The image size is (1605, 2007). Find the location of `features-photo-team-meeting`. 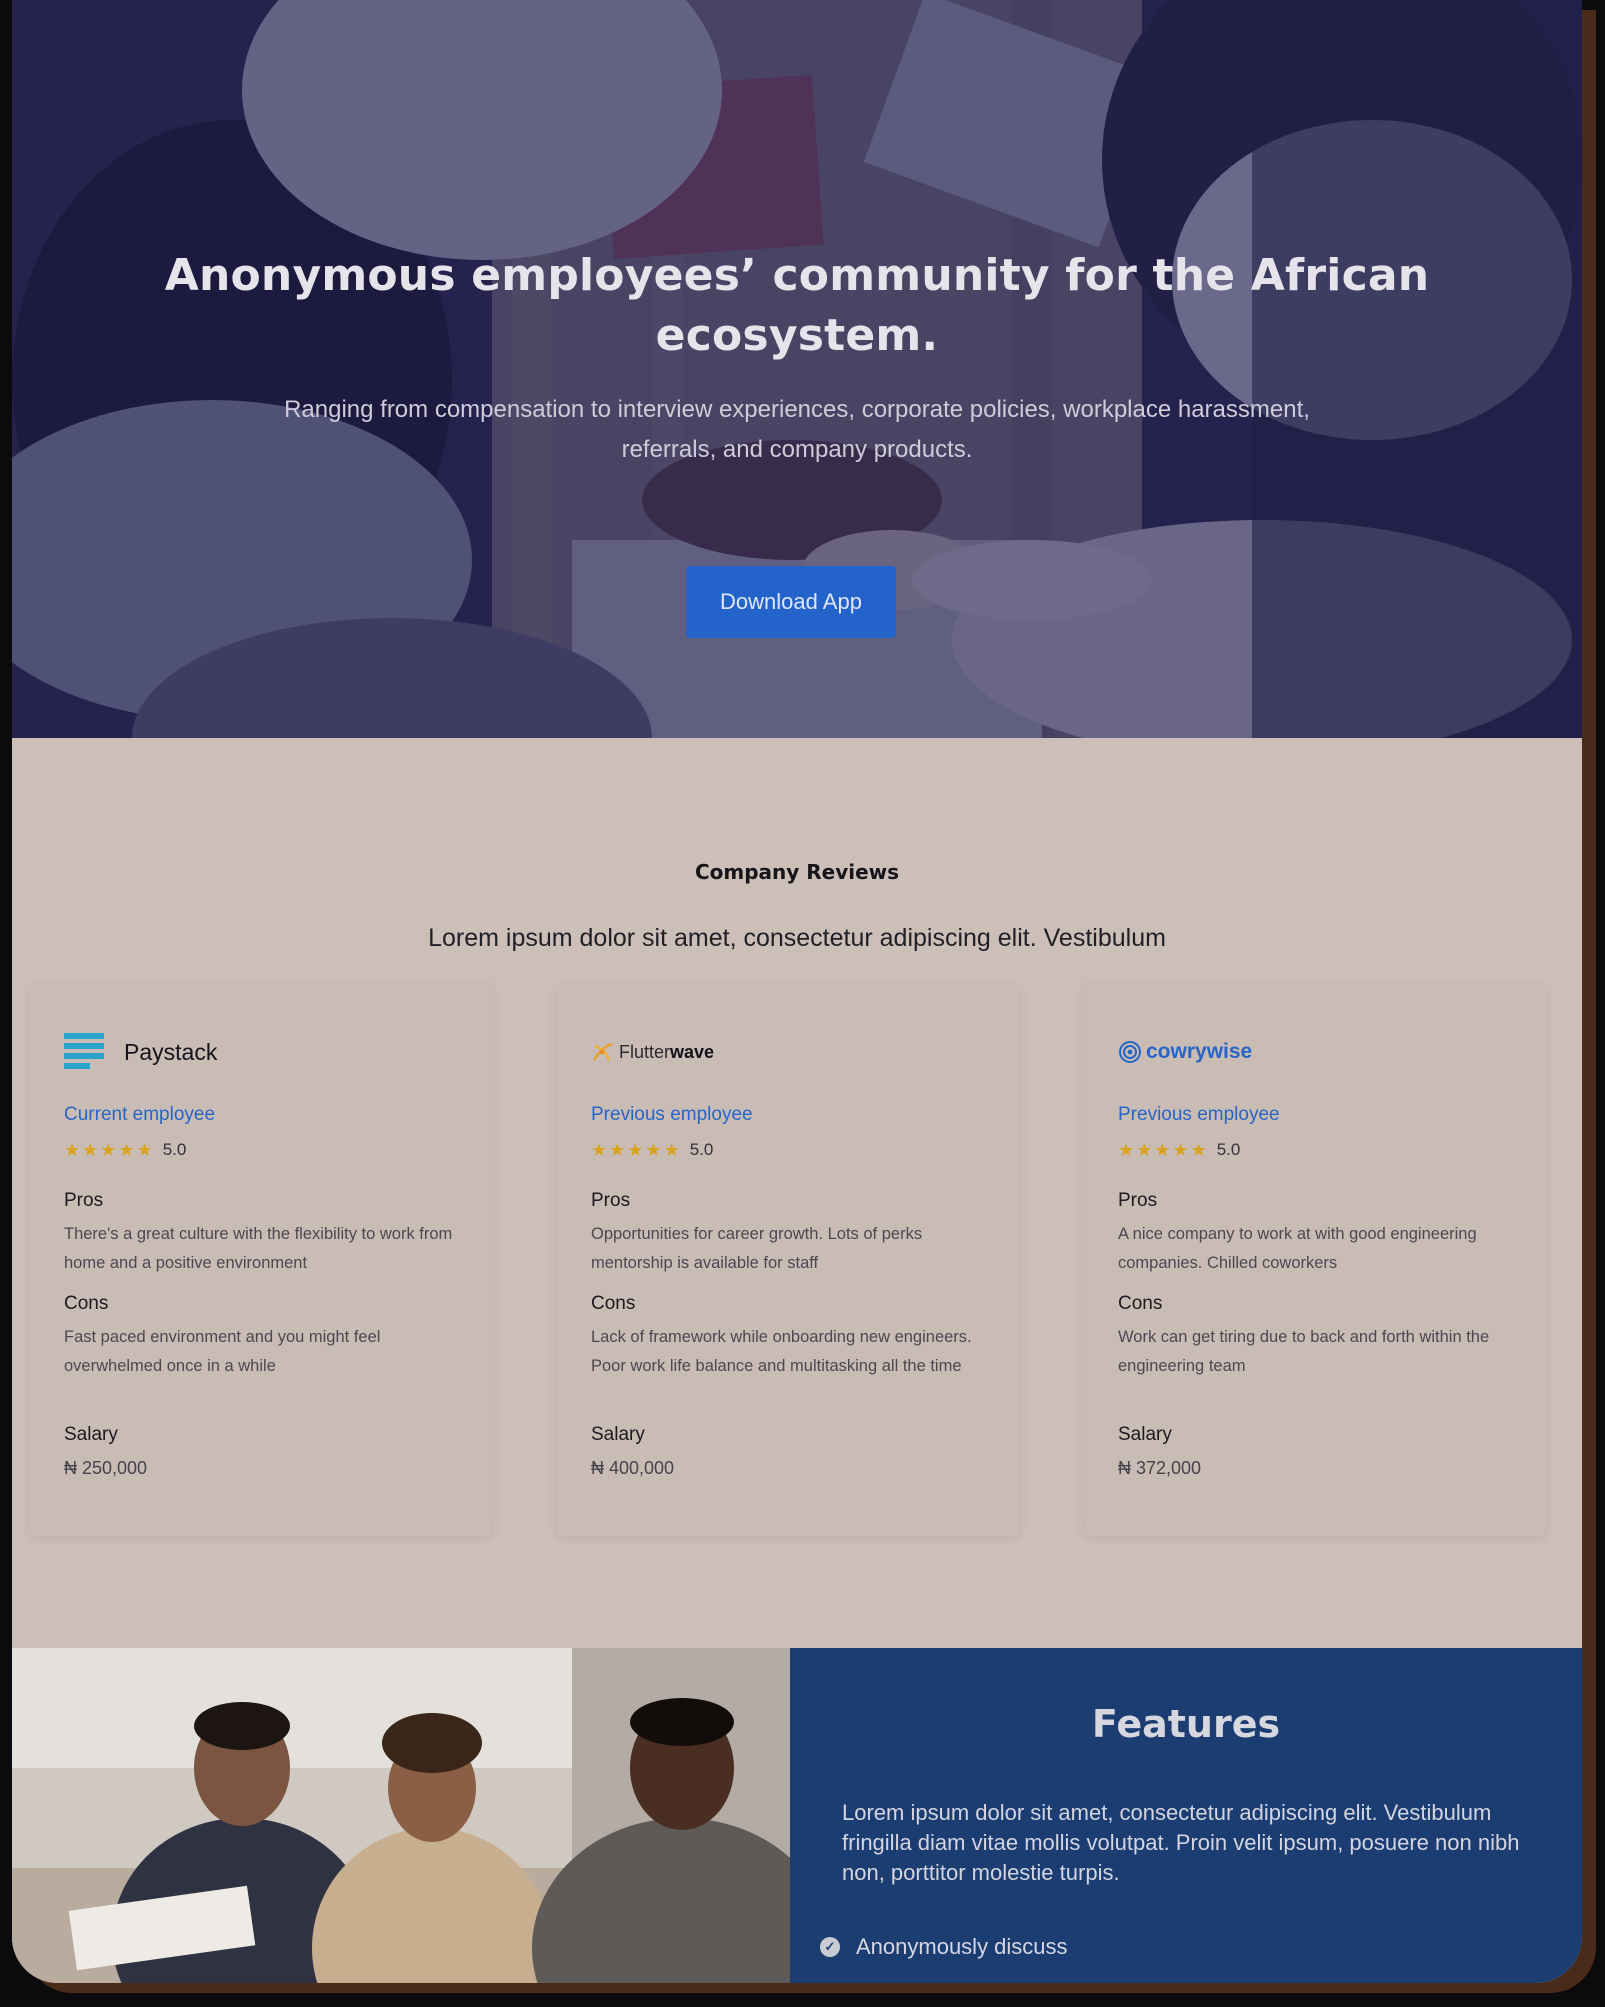

features-photo-team-meeting is located at coordinates (401, 1815).